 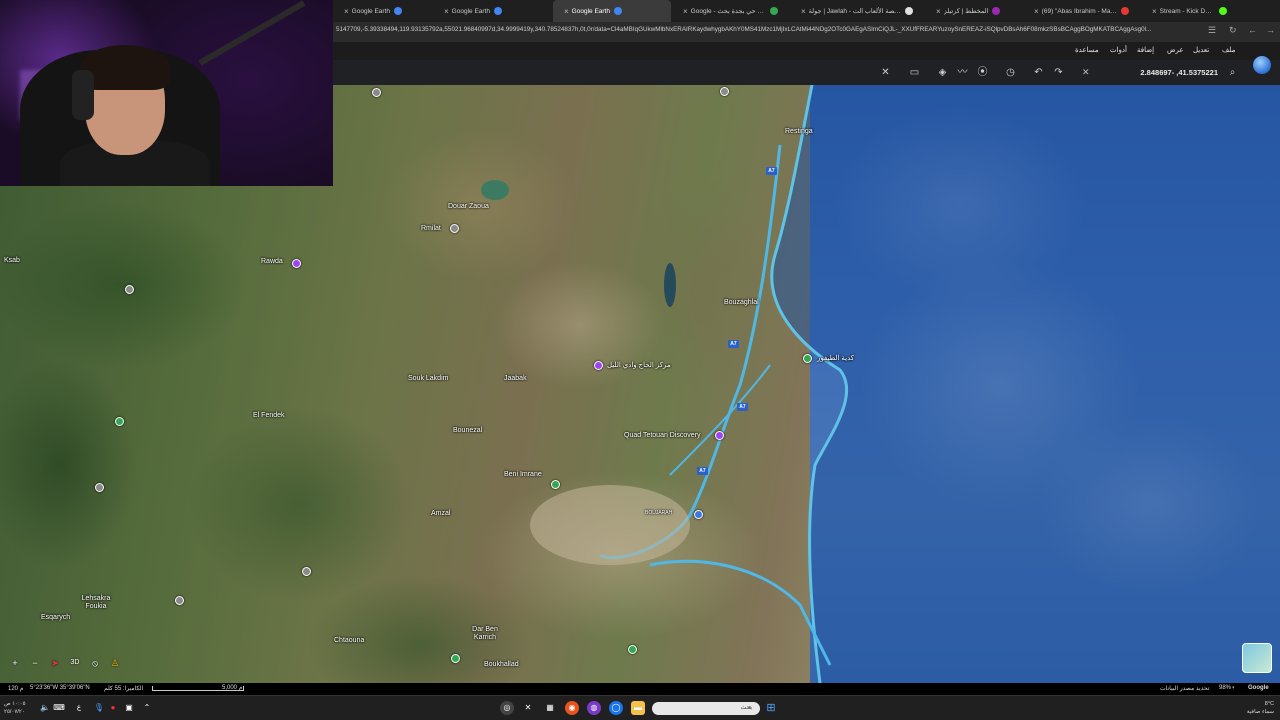 What do you see at coordinates (1249, 708) in the screenshot?
I see `system-clock: 8°C سماء صافية` at bounding box center [1249, 708].